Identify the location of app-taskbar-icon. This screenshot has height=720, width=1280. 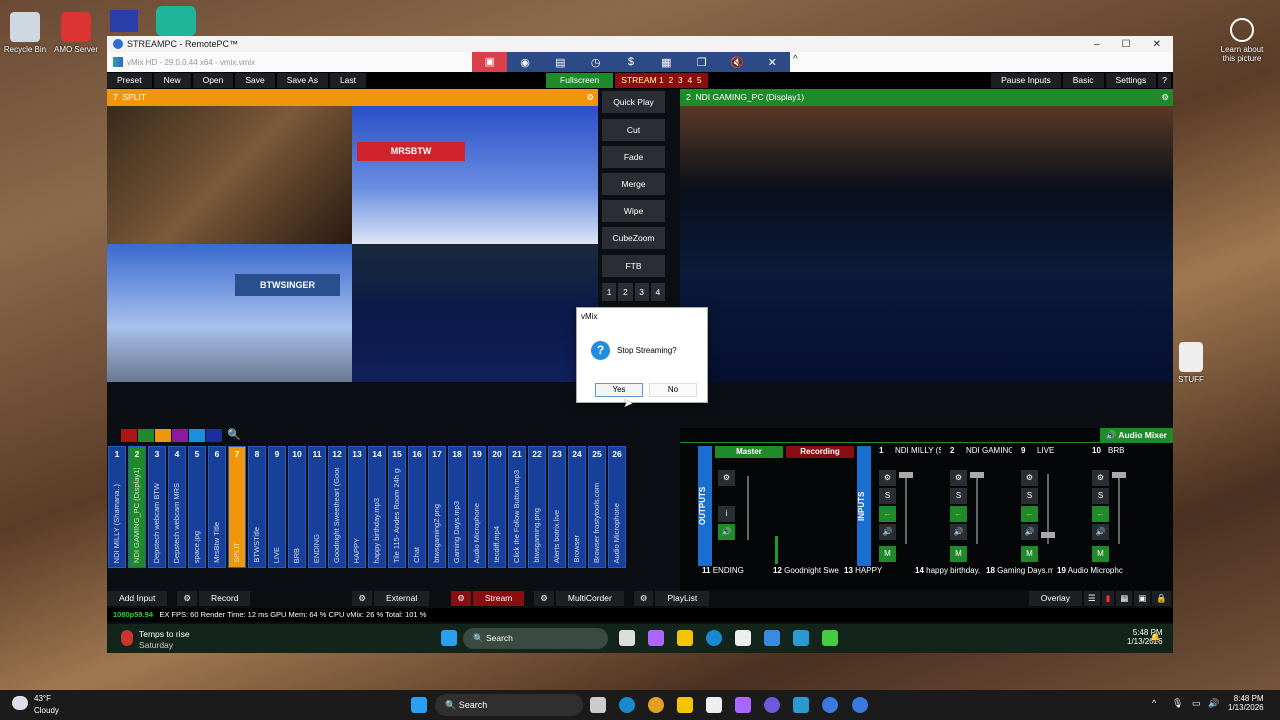
(830, 638).